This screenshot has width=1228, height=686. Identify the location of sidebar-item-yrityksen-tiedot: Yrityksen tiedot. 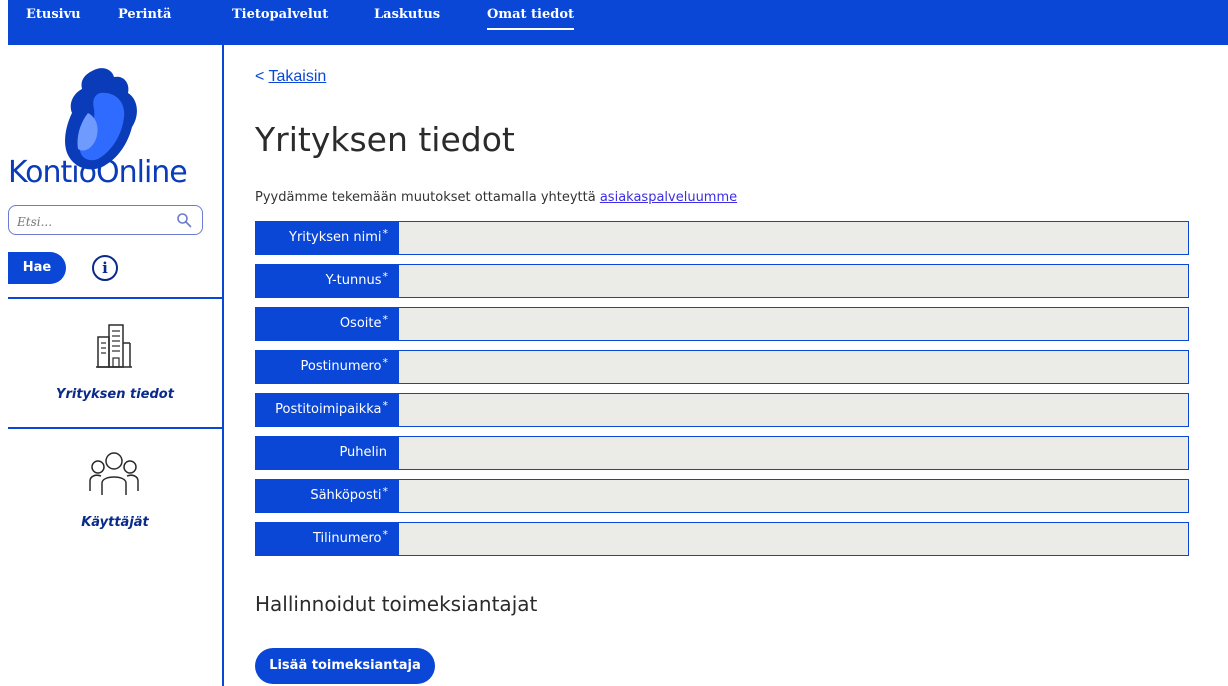
(115, 363).